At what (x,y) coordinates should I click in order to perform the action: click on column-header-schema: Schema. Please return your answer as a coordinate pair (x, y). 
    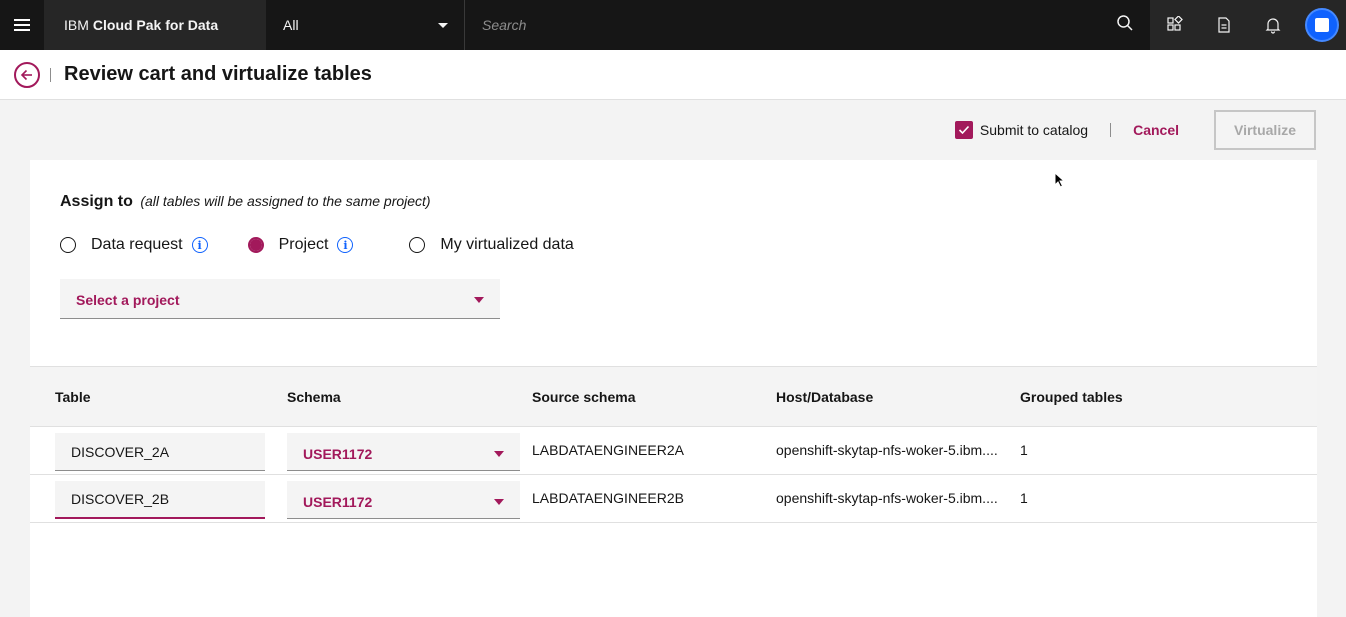
    Looking at the image, I should click on (314, 397).